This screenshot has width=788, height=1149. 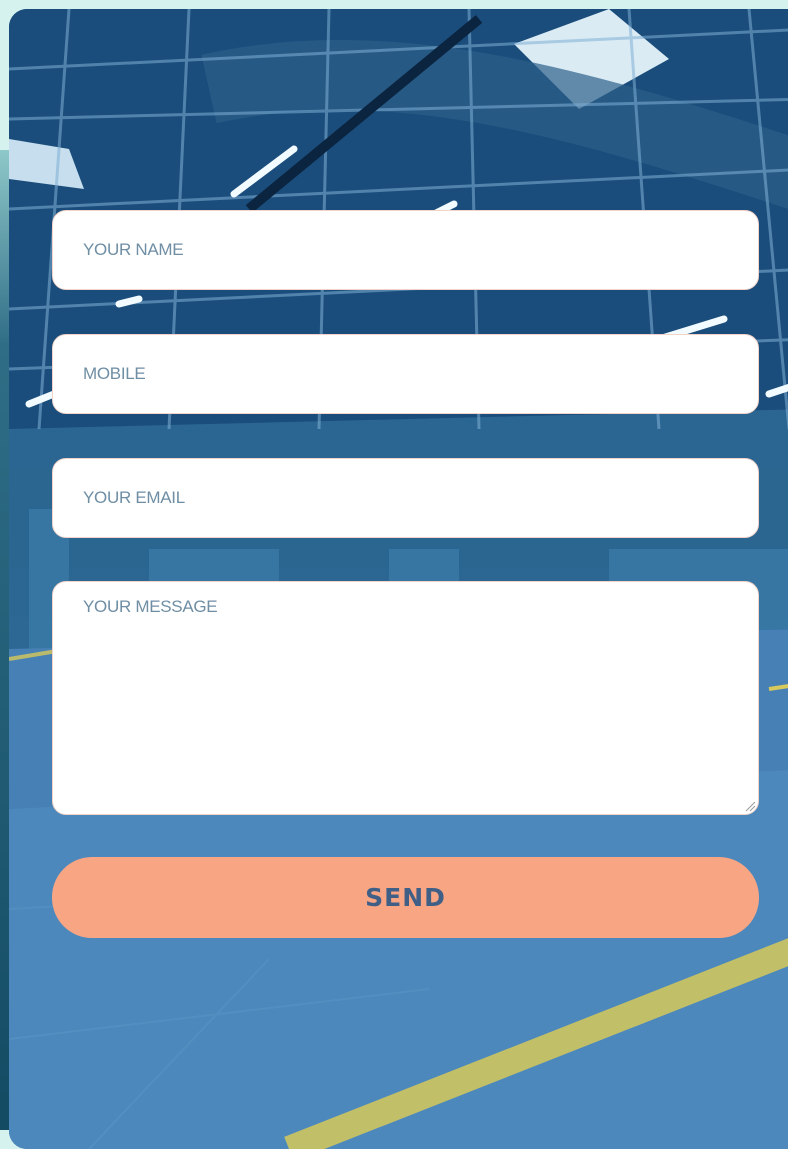 What do you see at coordinates (150, 606) in the screenshot?
I see `message-placeholder: YOUR MESSAGE` at bounding box center [150, 606].